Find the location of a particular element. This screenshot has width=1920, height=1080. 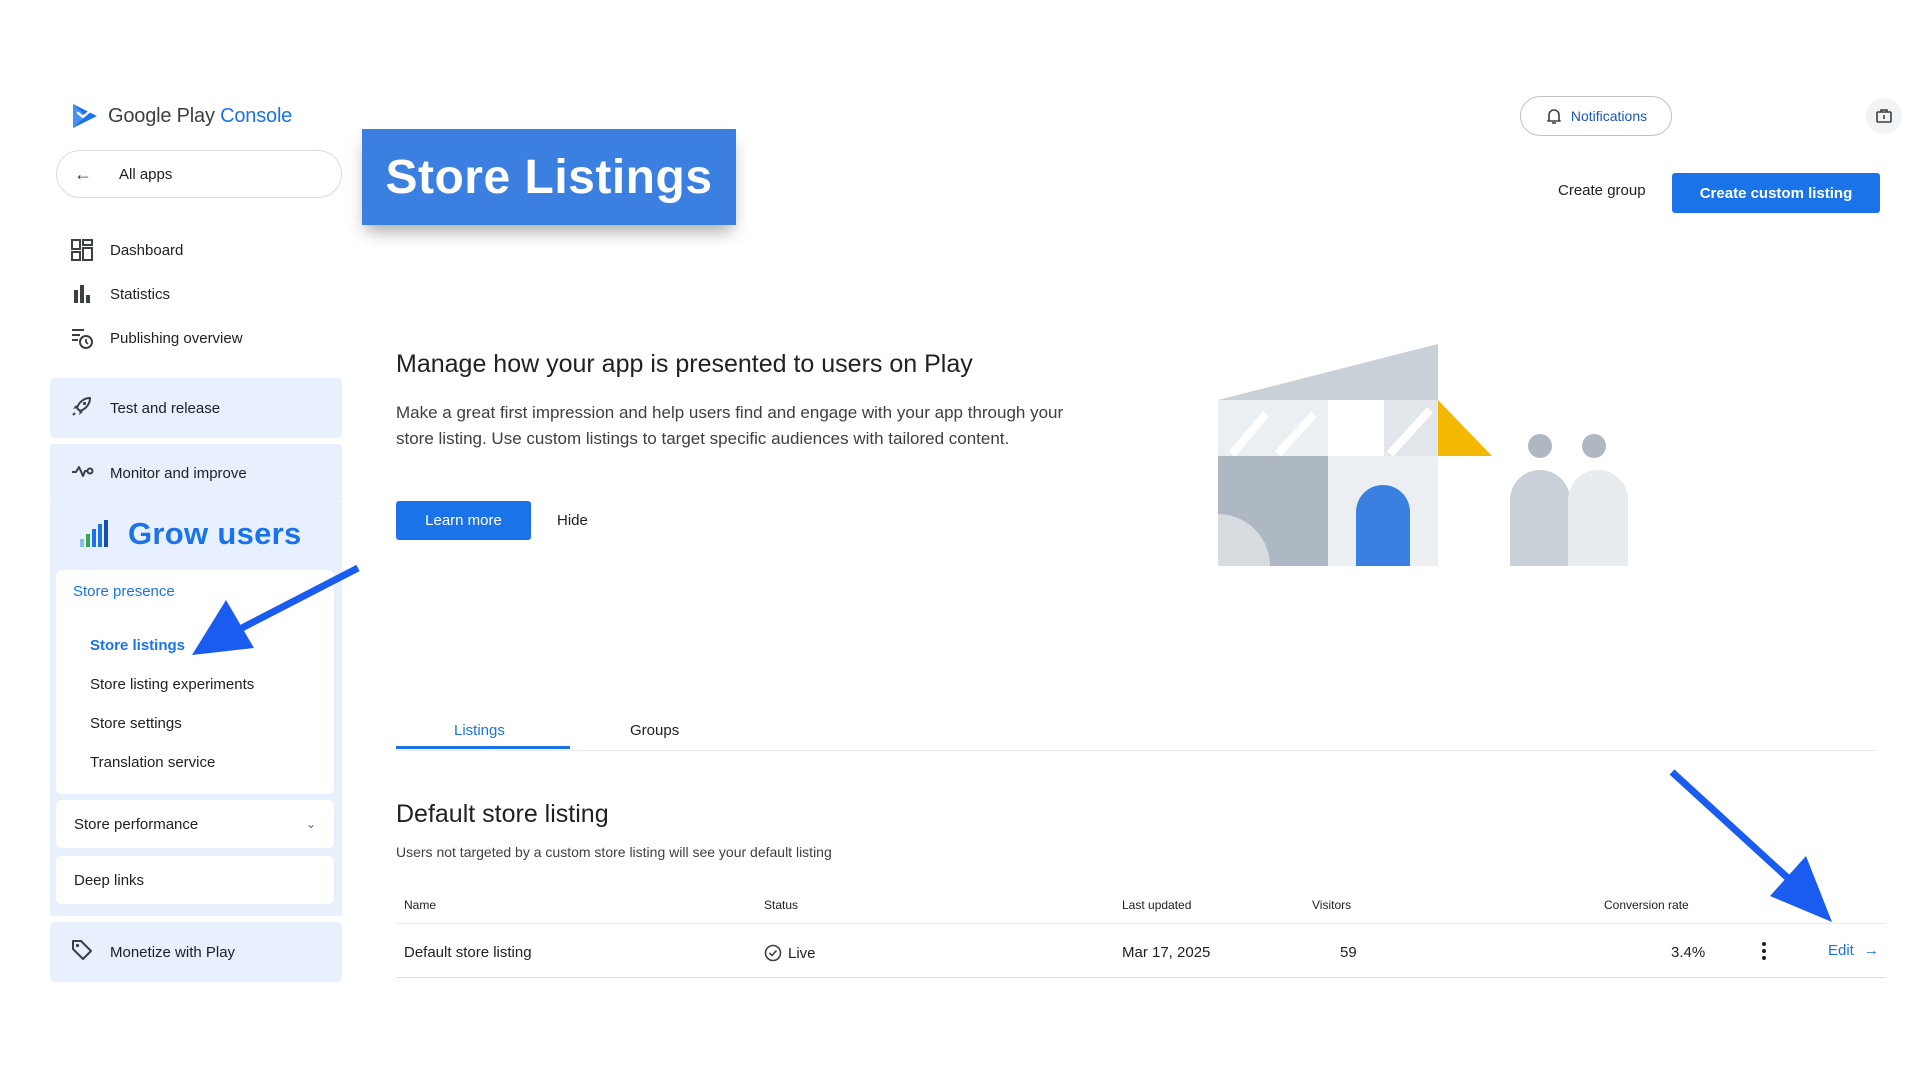

pulse-icon is located at coordinates (82, 473).